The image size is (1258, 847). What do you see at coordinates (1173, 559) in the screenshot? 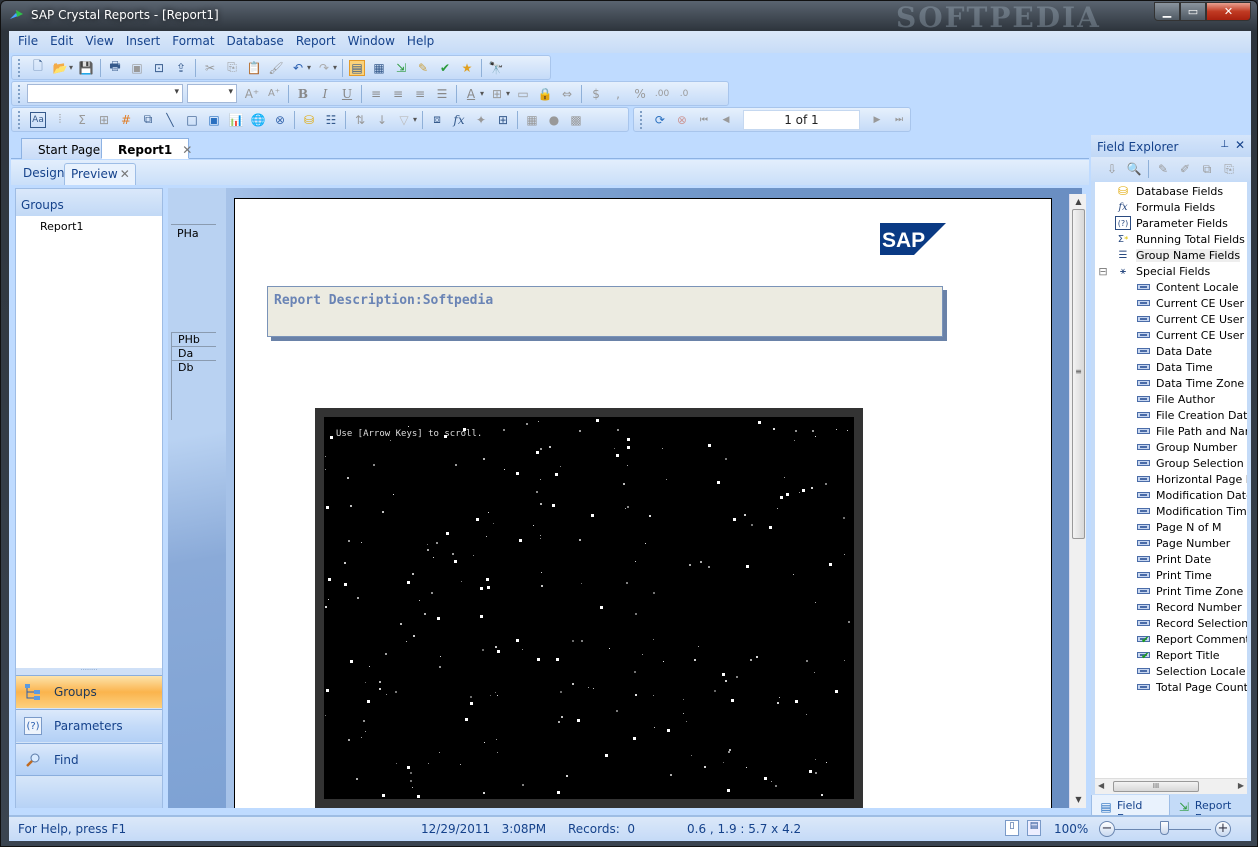
I see `special-field-item: Print Date` at bounding box center [1173, 559].